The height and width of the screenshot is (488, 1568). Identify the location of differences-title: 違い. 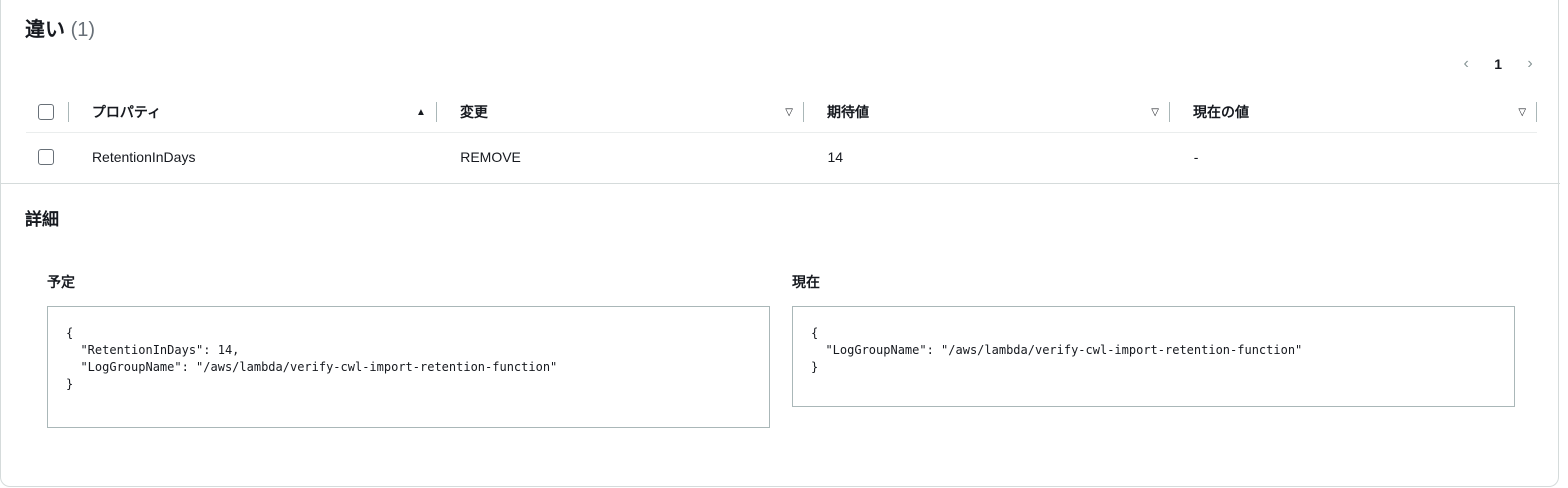
(45, 30).